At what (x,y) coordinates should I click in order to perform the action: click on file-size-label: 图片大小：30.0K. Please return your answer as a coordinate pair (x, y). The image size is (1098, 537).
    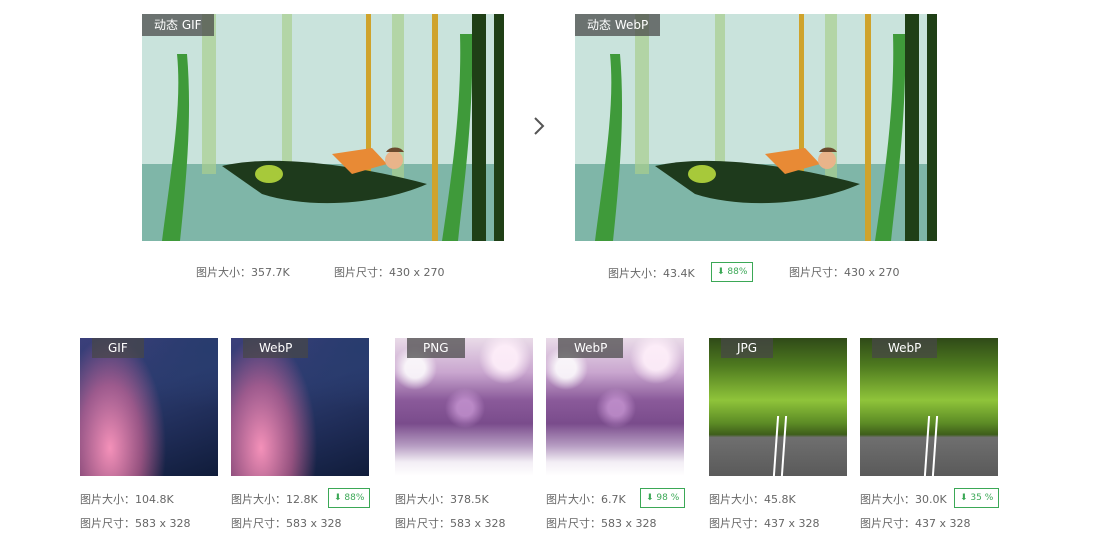
    Looking at the image, I should click on (903, 499).